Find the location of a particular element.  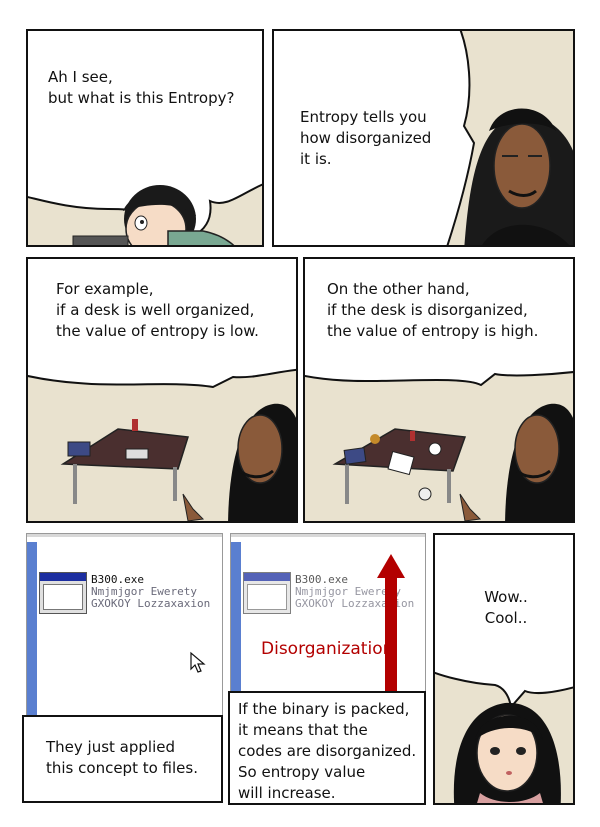

speech-line: it is. is located at coordinates (316, 159).